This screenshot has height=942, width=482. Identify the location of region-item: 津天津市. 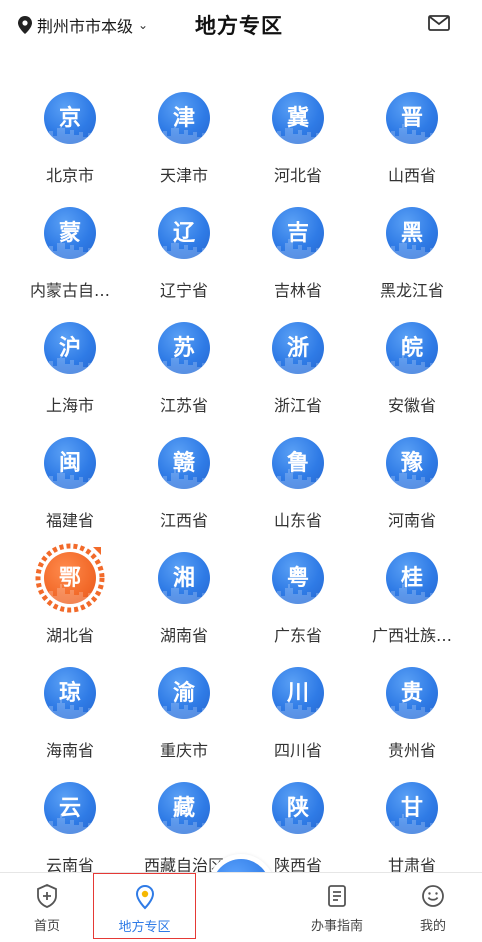
(184, 142).